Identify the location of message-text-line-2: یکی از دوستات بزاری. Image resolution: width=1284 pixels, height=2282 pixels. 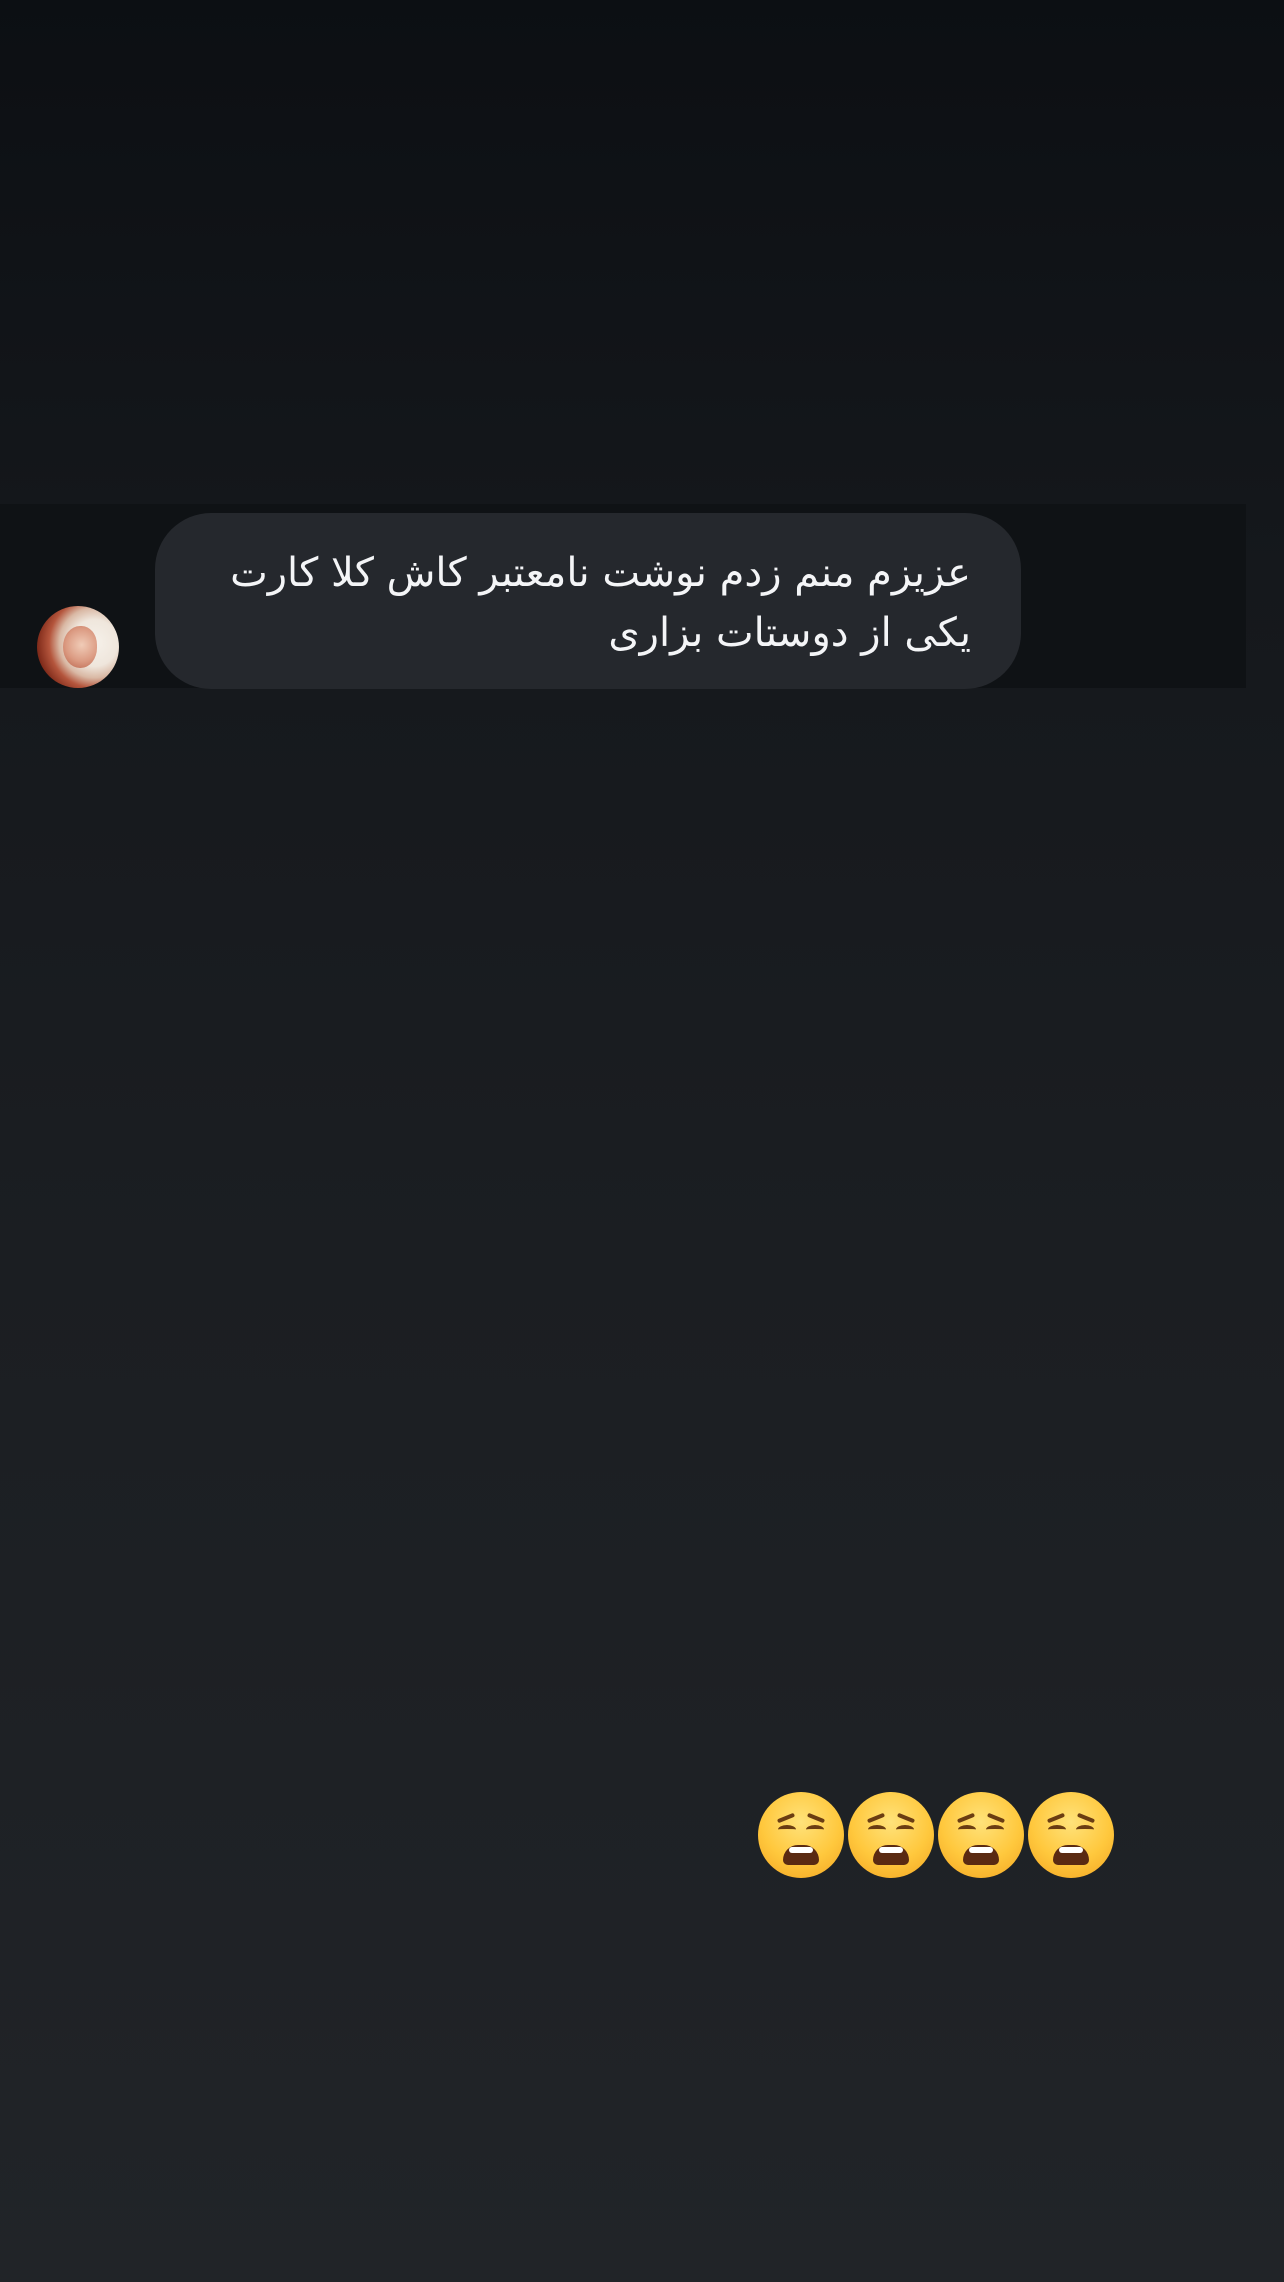
(789, 633).